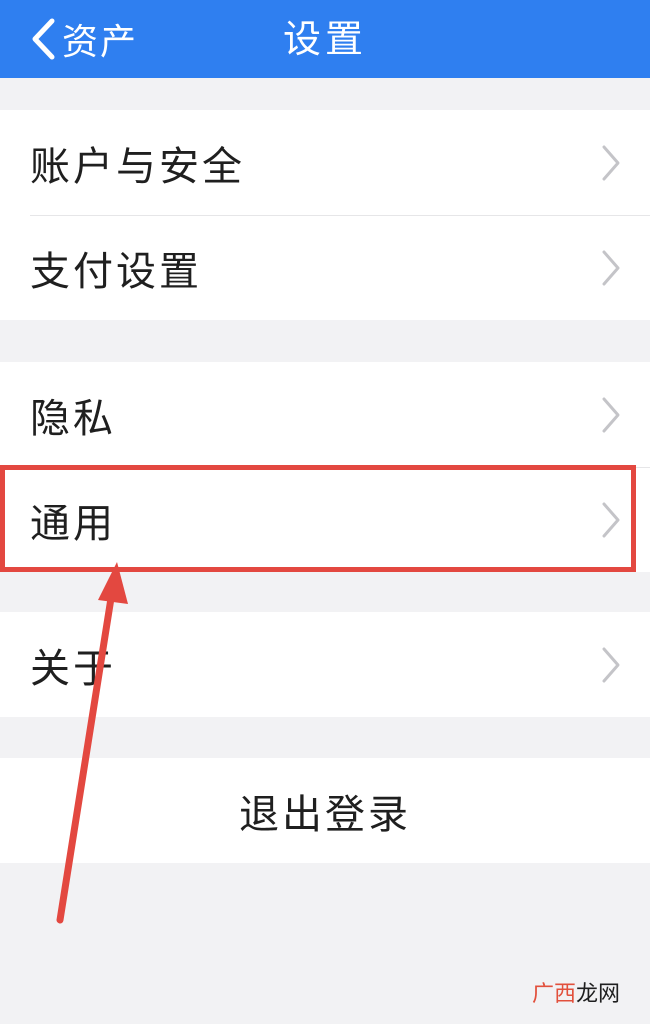 This screenshot has height=1024, width=650. Describe the element at coordinates (325, 519) in the screenshot. I see `settings-item-general: 通用` at that location.